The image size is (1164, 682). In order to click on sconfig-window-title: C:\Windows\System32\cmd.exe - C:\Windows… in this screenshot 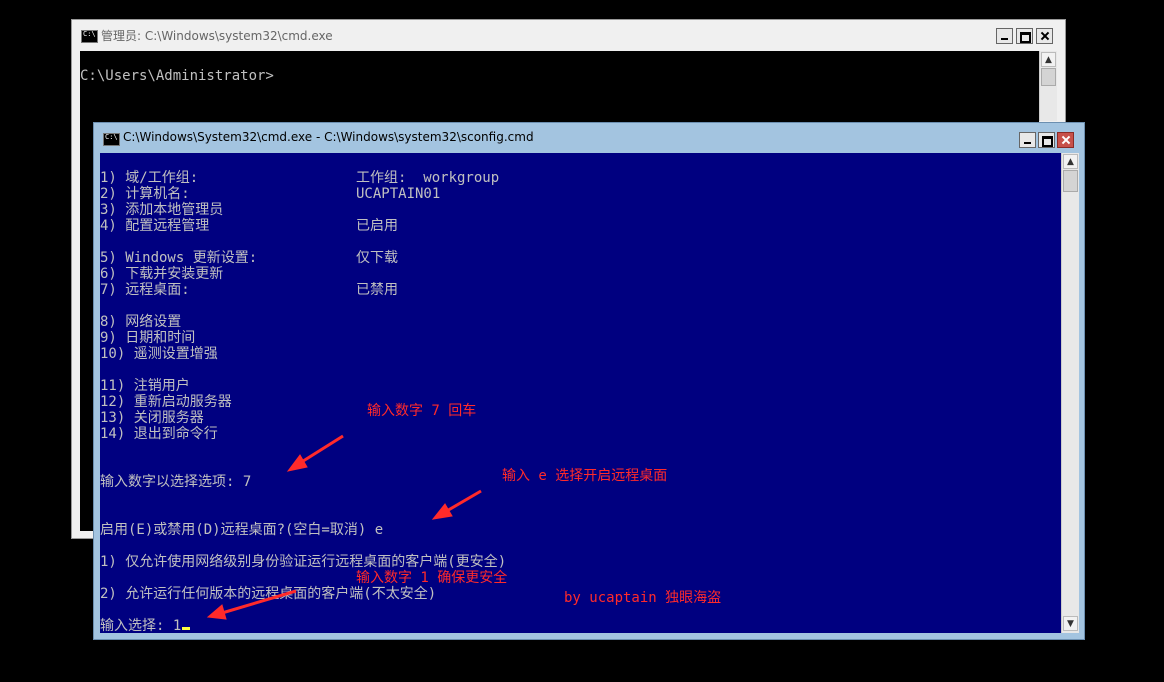, I will do `click(328, 137)`.